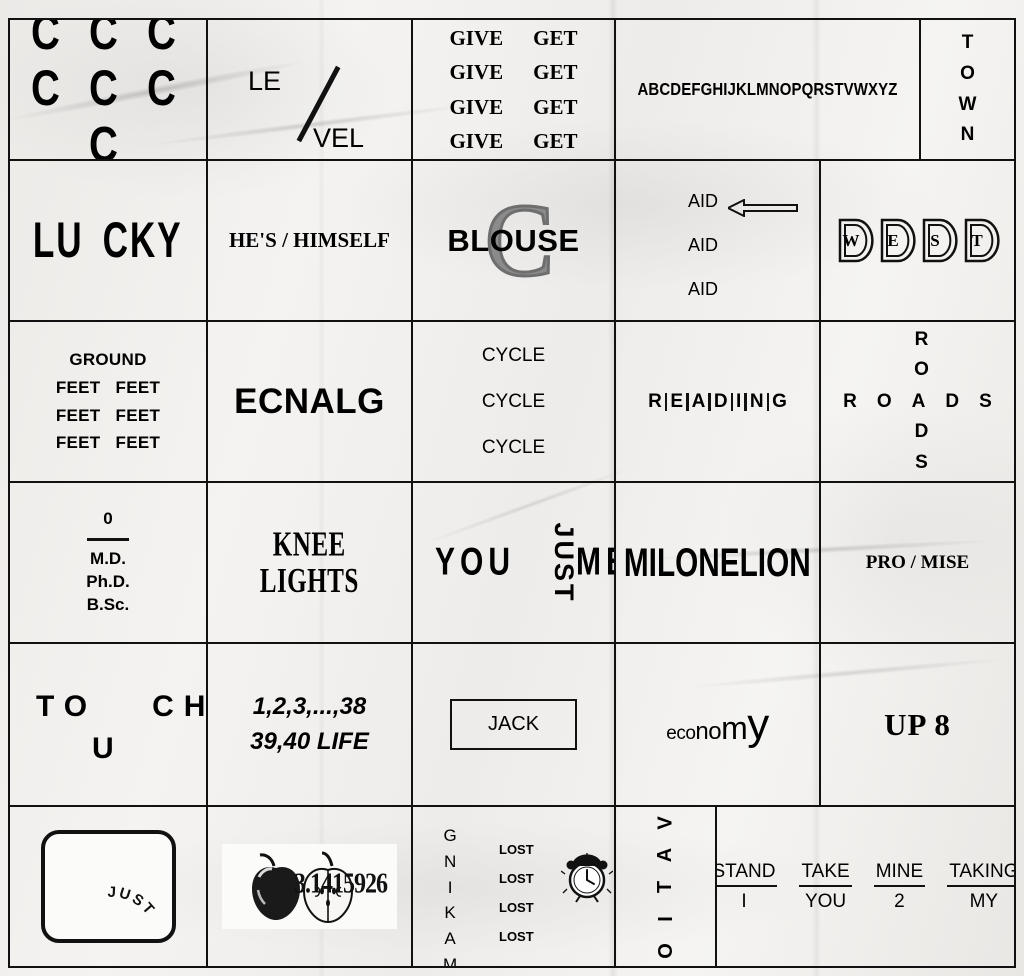 The height and width of the screenshot is (976, 1024). What do you see at coordinates (564, 562) in the screenshot?
I see `just-vertical-text: JUST` at bounding box center [564, 562].